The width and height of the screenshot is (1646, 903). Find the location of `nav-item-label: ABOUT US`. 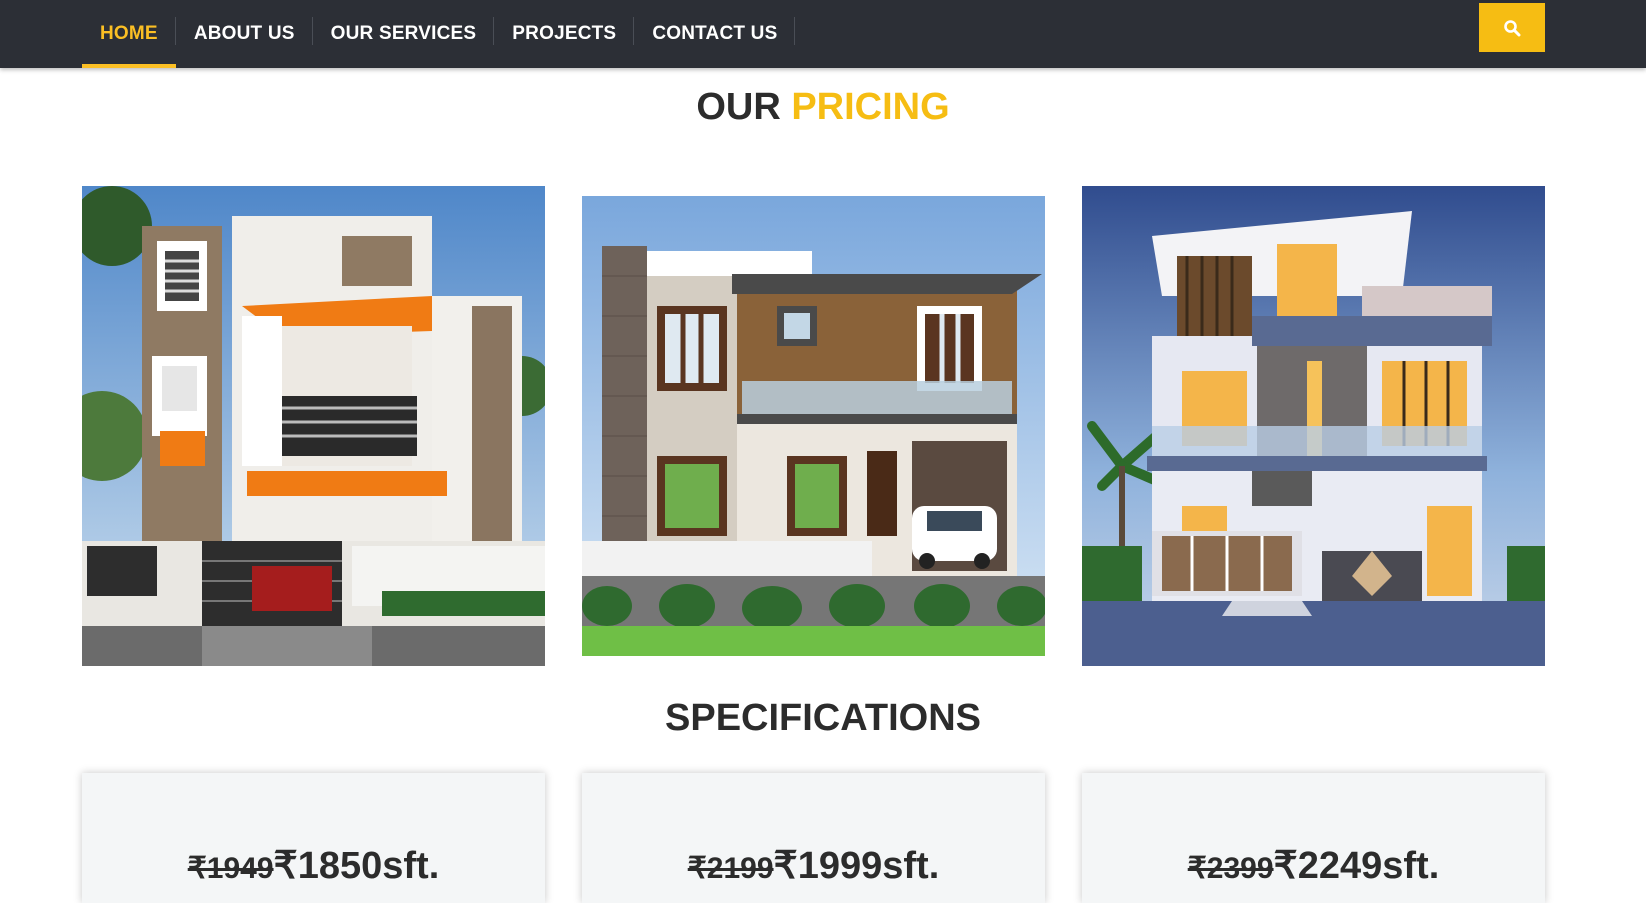

nav-item-label: ABOUT US is located at coordinates (244, 33).